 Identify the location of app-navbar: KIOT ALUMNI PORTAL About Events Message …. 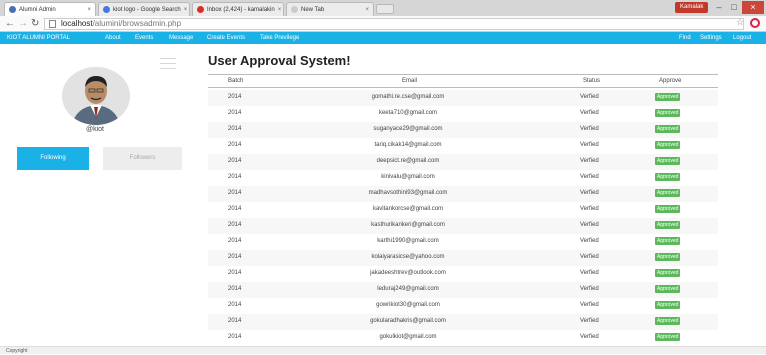
(383, 38).